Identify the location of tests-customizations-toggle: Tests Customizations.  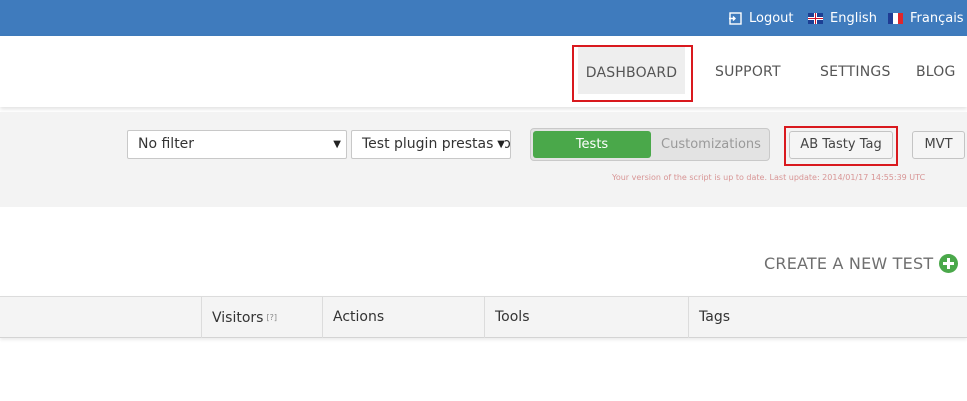
(650, 144).